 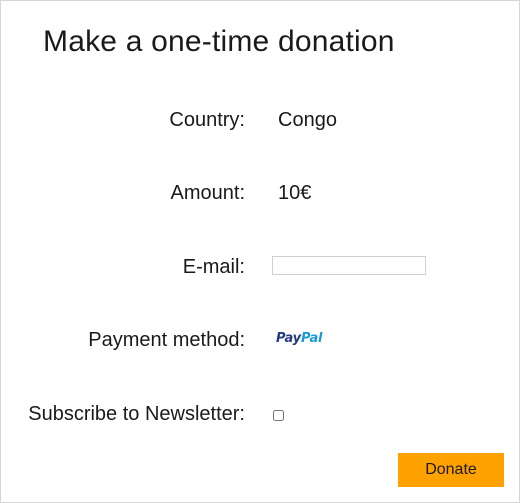 I want to click on payment-method-label: Payment method:, so click(x=166, y=340).